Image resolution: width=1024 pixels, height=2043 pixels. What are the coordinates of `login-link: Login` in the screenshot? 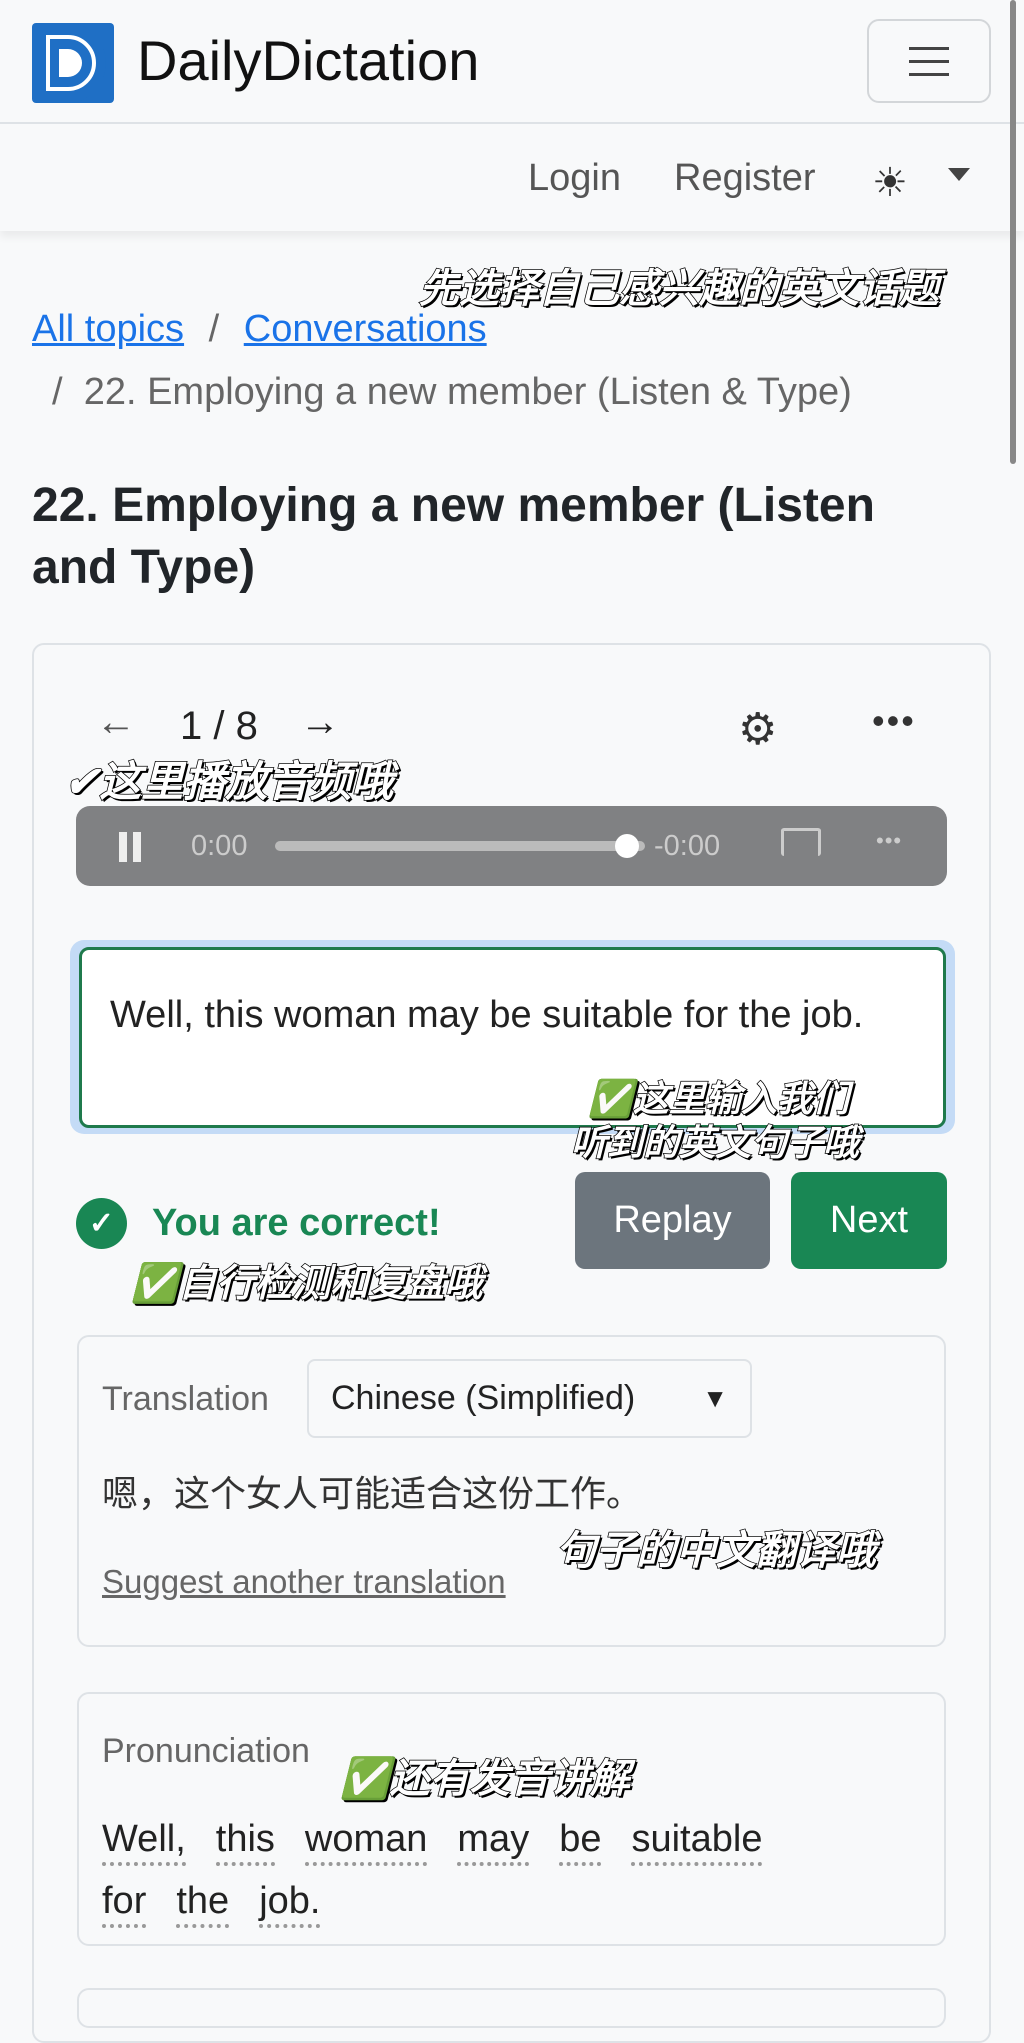 It's located at (574, 178).